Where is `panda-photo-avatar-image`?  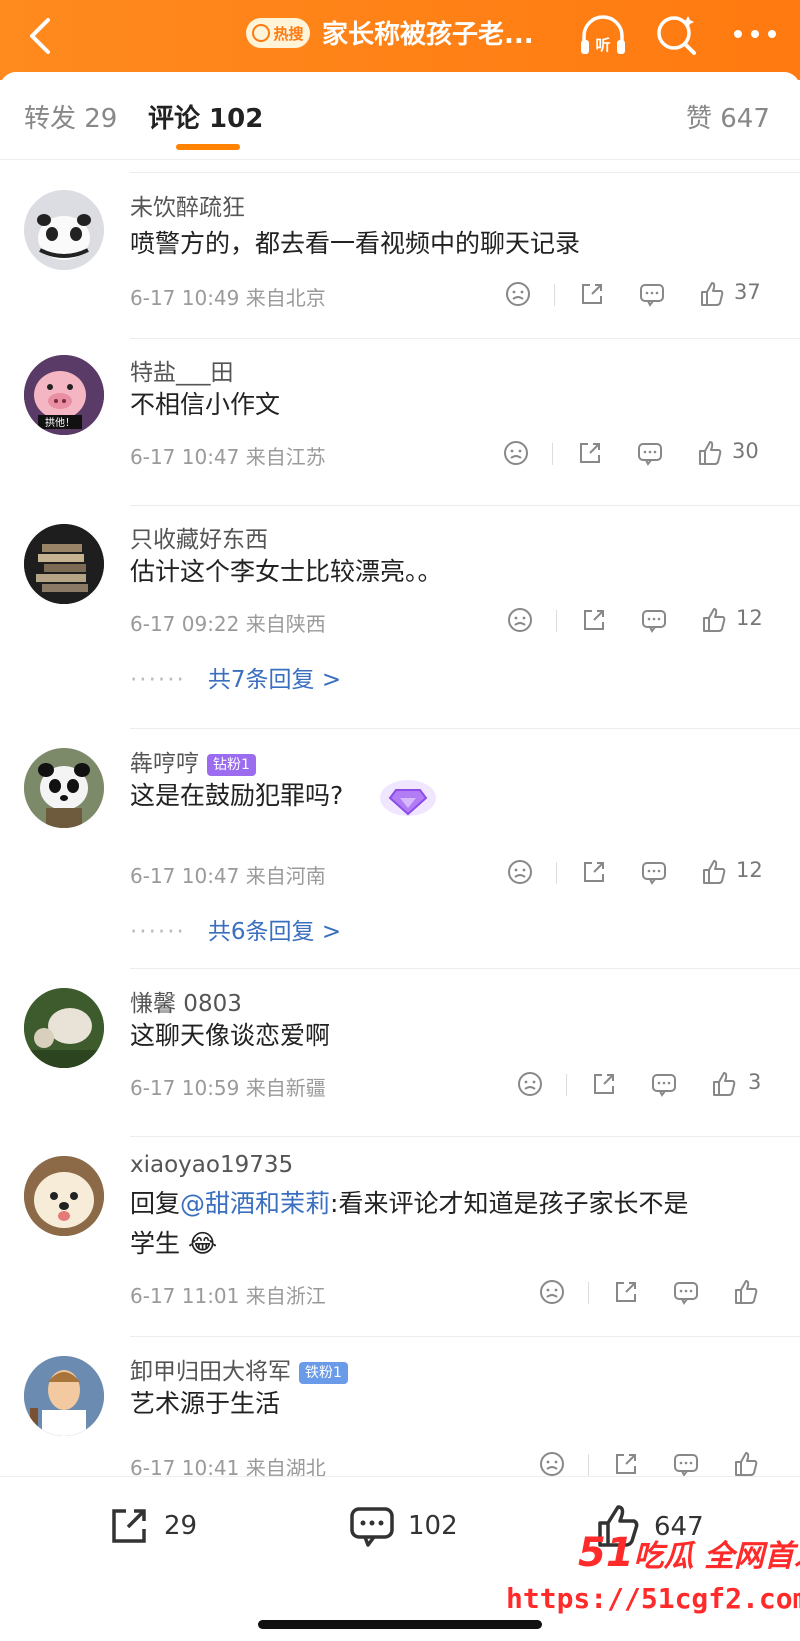
panda-photo-avatar-image is located at coordinates (64, 788).